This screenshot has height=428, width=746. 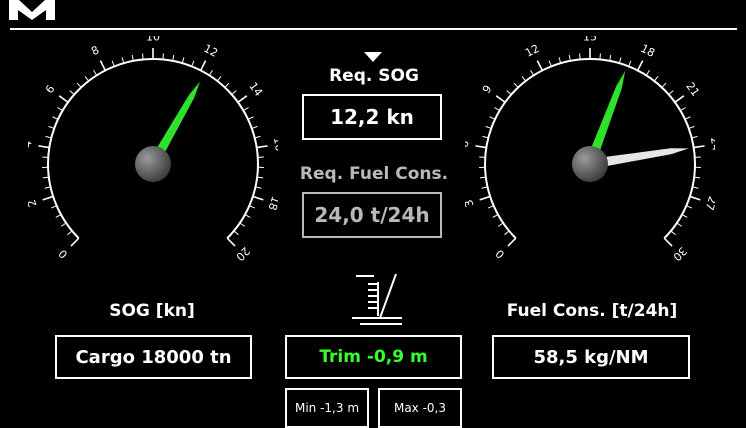 What do you see at coordinates (711, 144) in the screenshot?
I see `fuel-tick-label: 24` at bounding box center [711, 144].